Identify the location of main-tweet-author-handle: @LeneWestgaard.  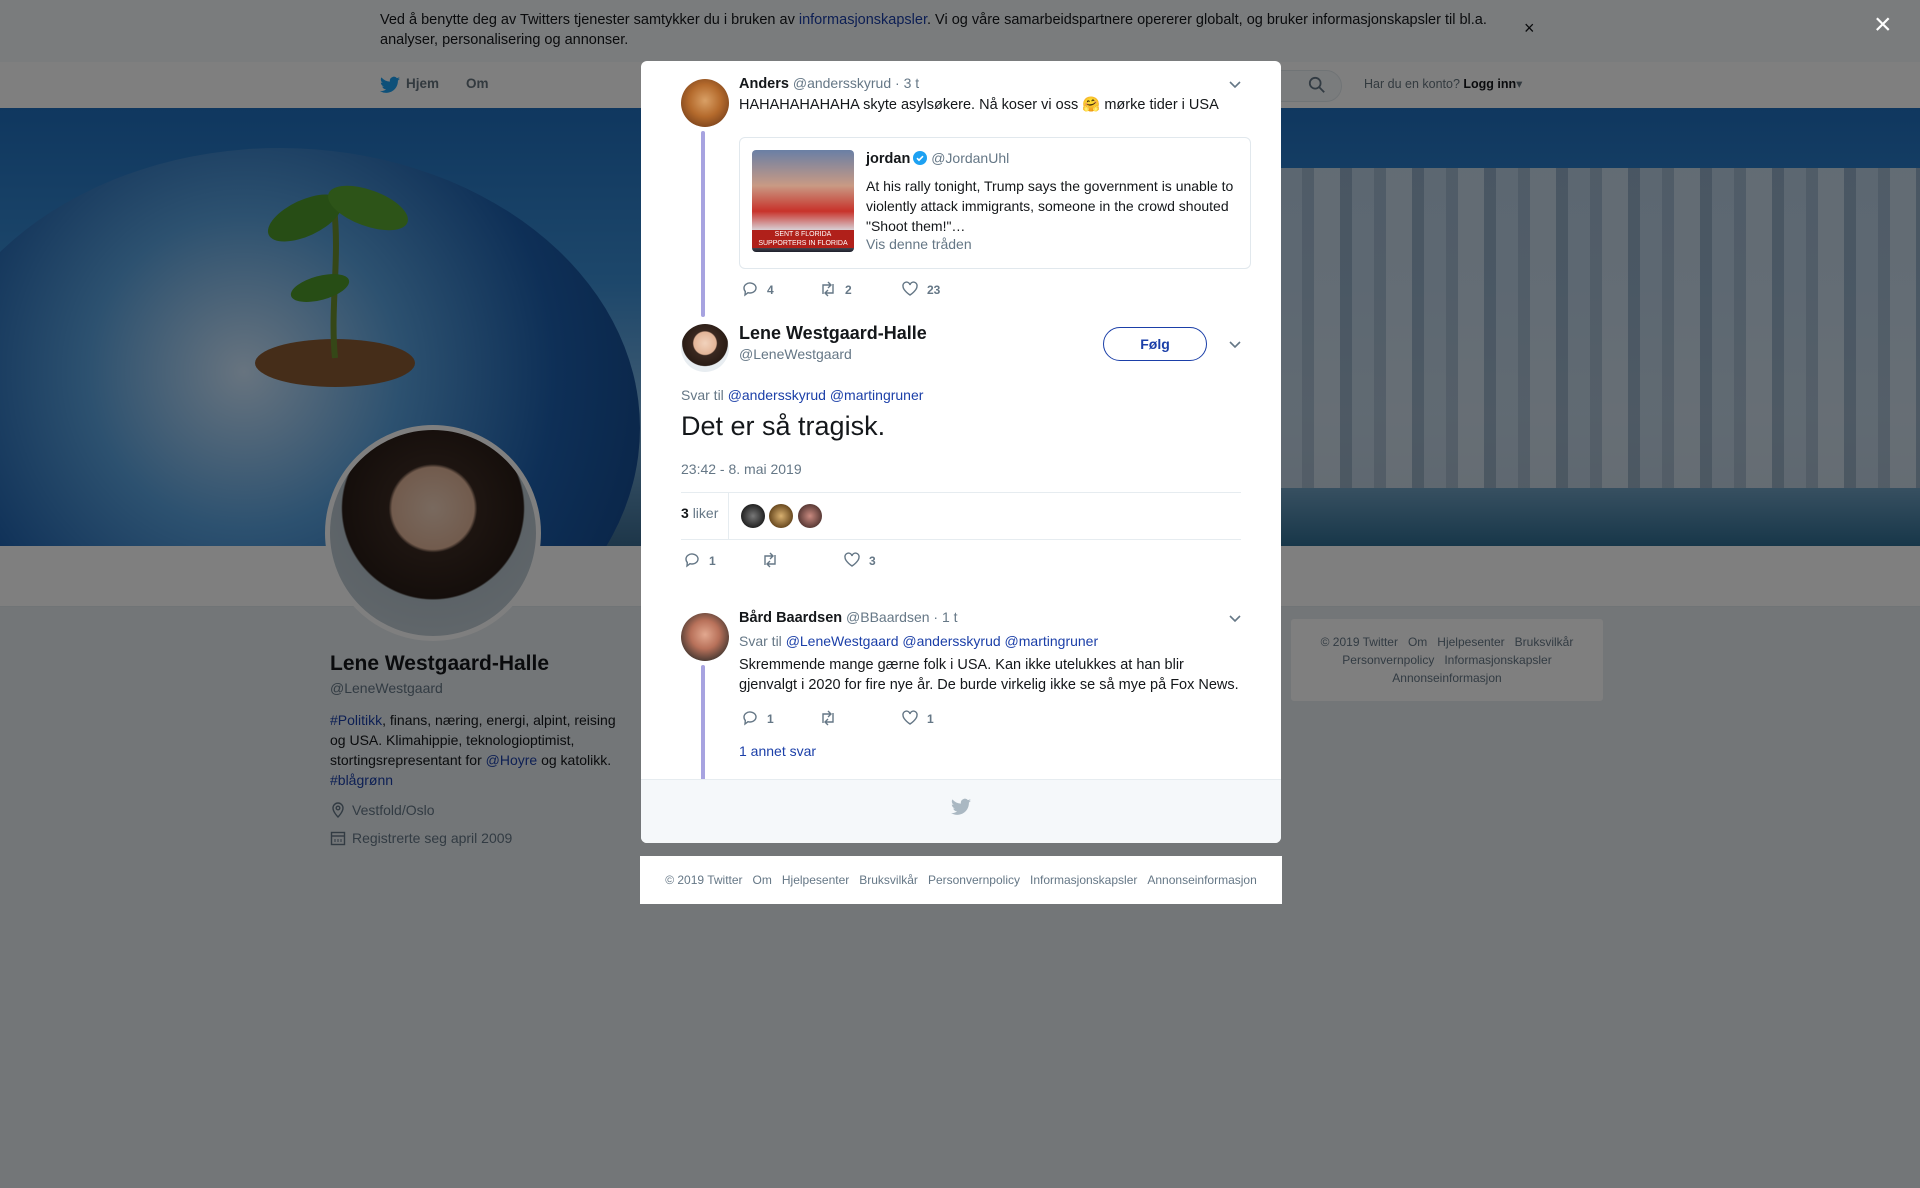
(795, 355).